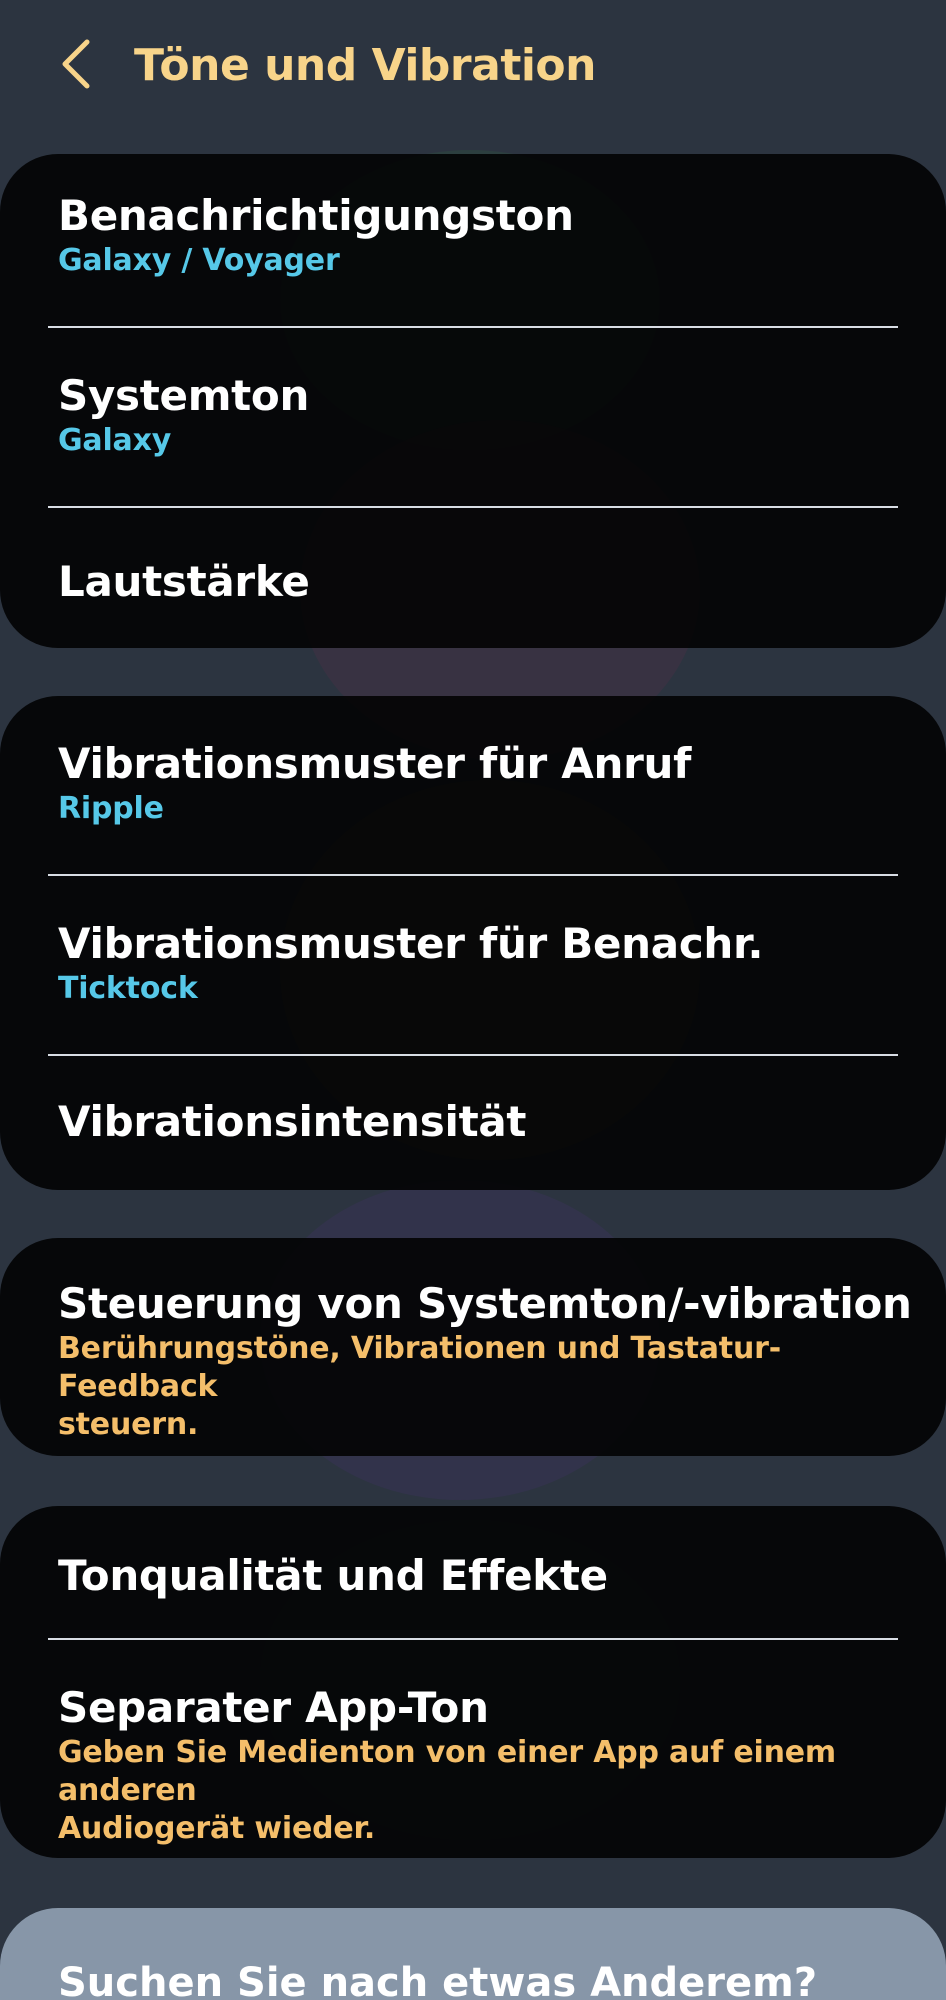 This screenshot has width=946, height=2000. I want to click on item-subtitle: Ripple, so click(111, 808).